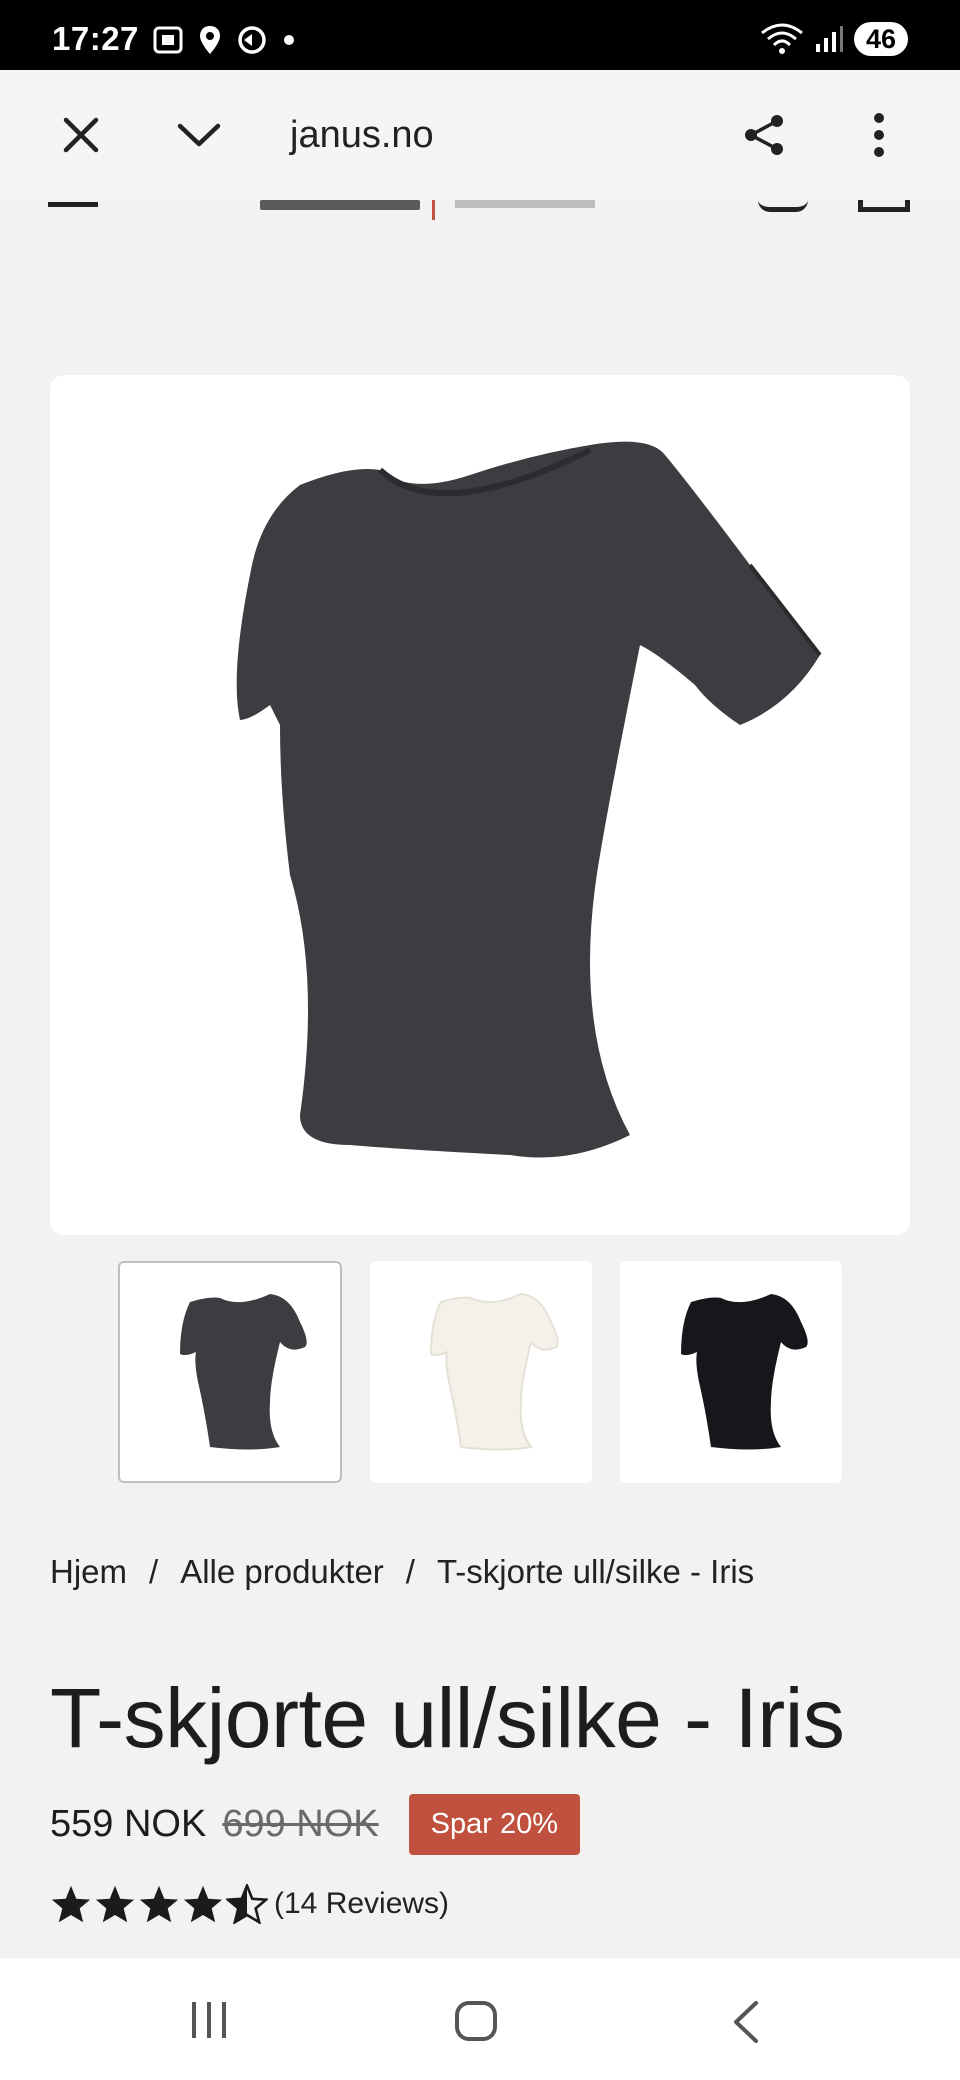 Image resolution: width=960 pixels, height=2080 pixels. What do you see at coordinates (361, 1904) in the screenshot?
I see `review-count: (14 Reviews)` at bounding box center [361, 1904].